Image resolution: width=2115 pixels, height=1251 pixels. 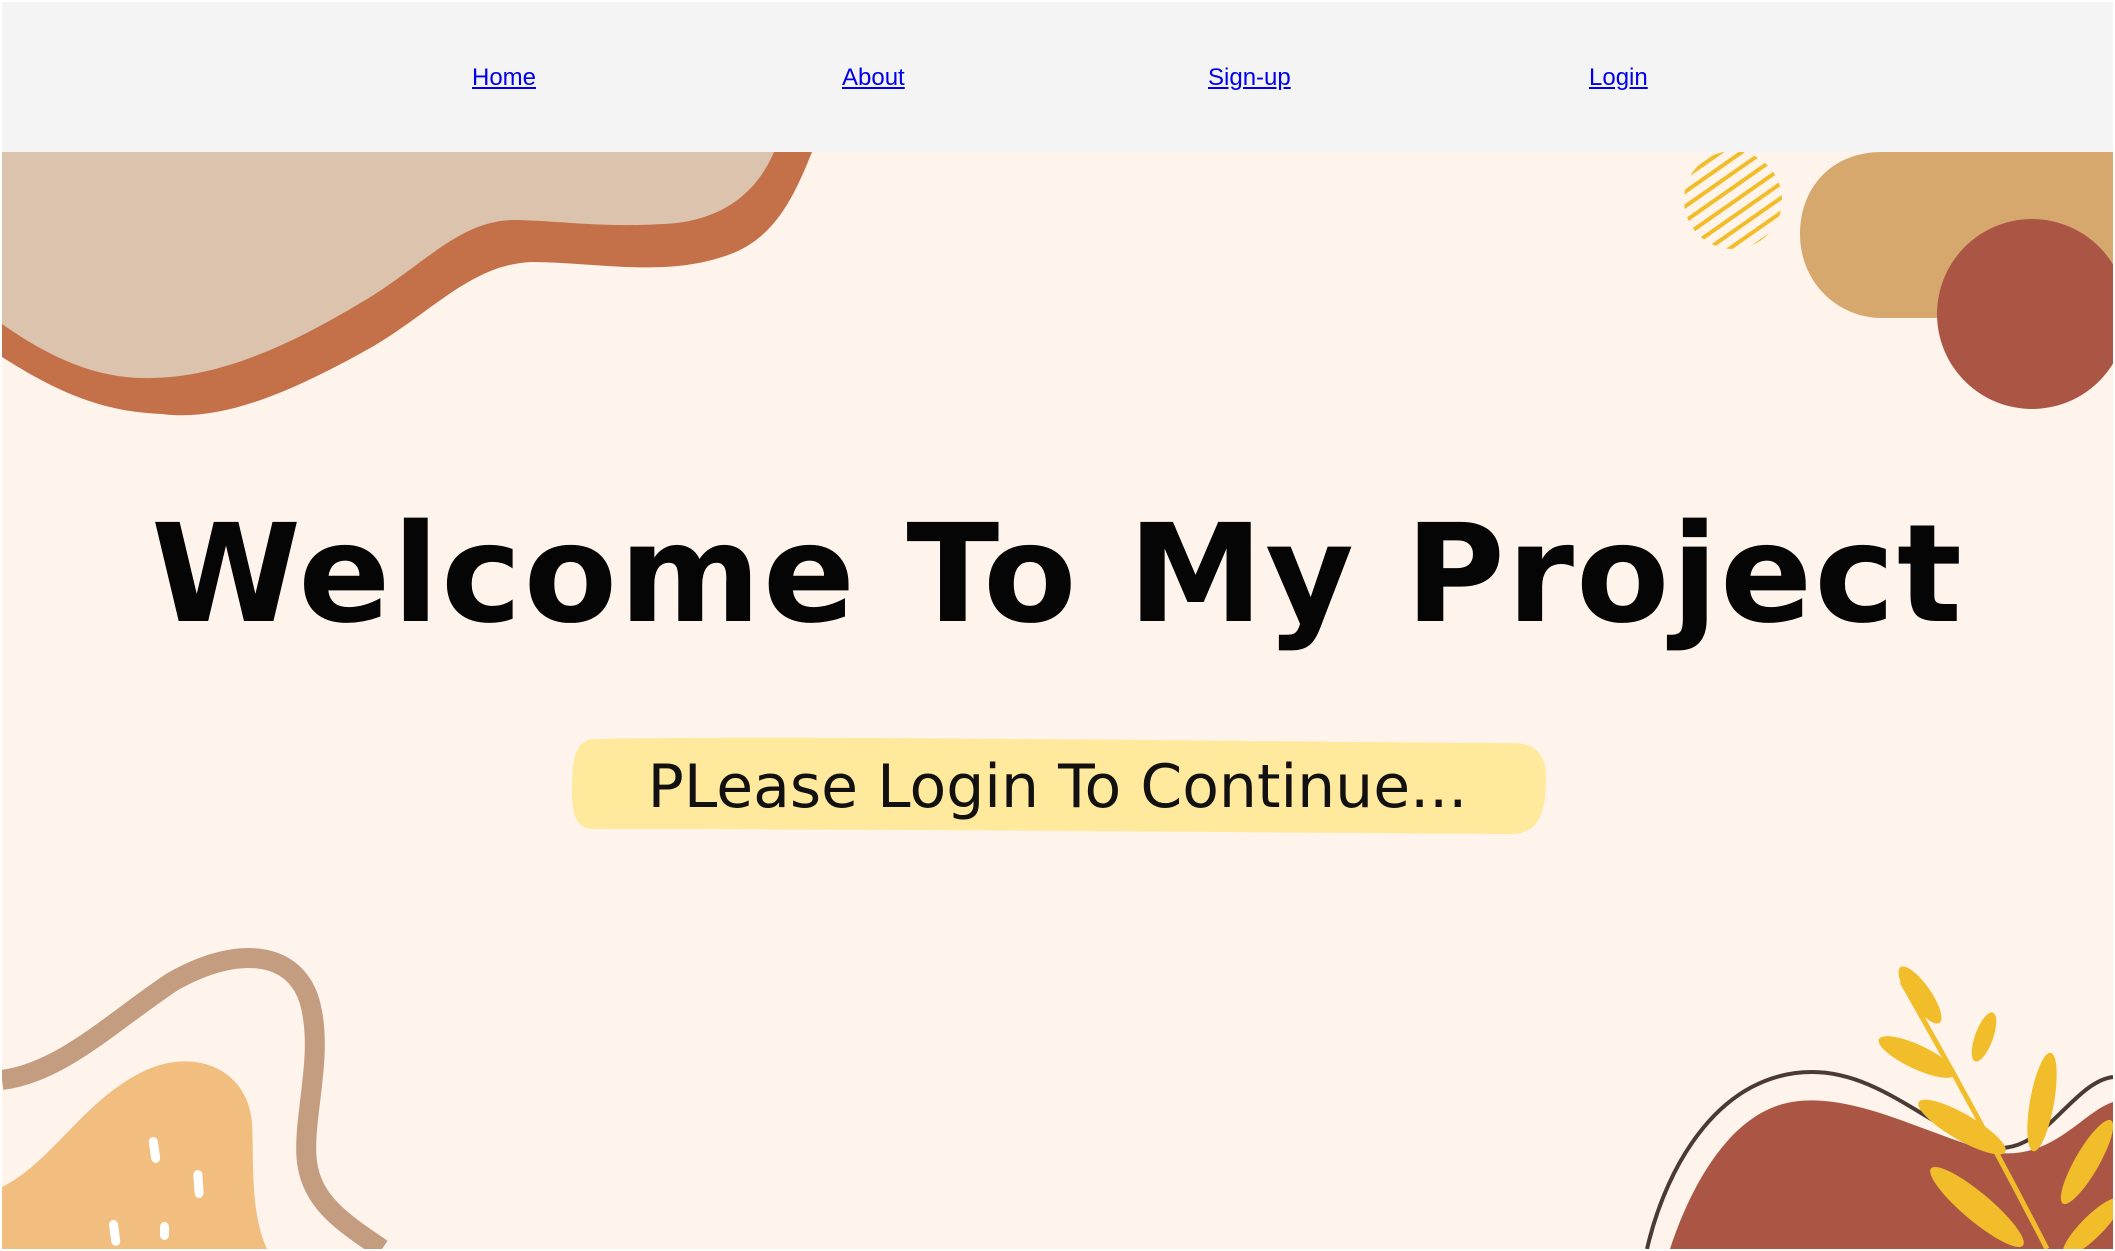 What do you see at coordinates (1249, 78) in the screenshot?
I see `nav-link-signup: Sign-up` at bounding box center [1249, 78].